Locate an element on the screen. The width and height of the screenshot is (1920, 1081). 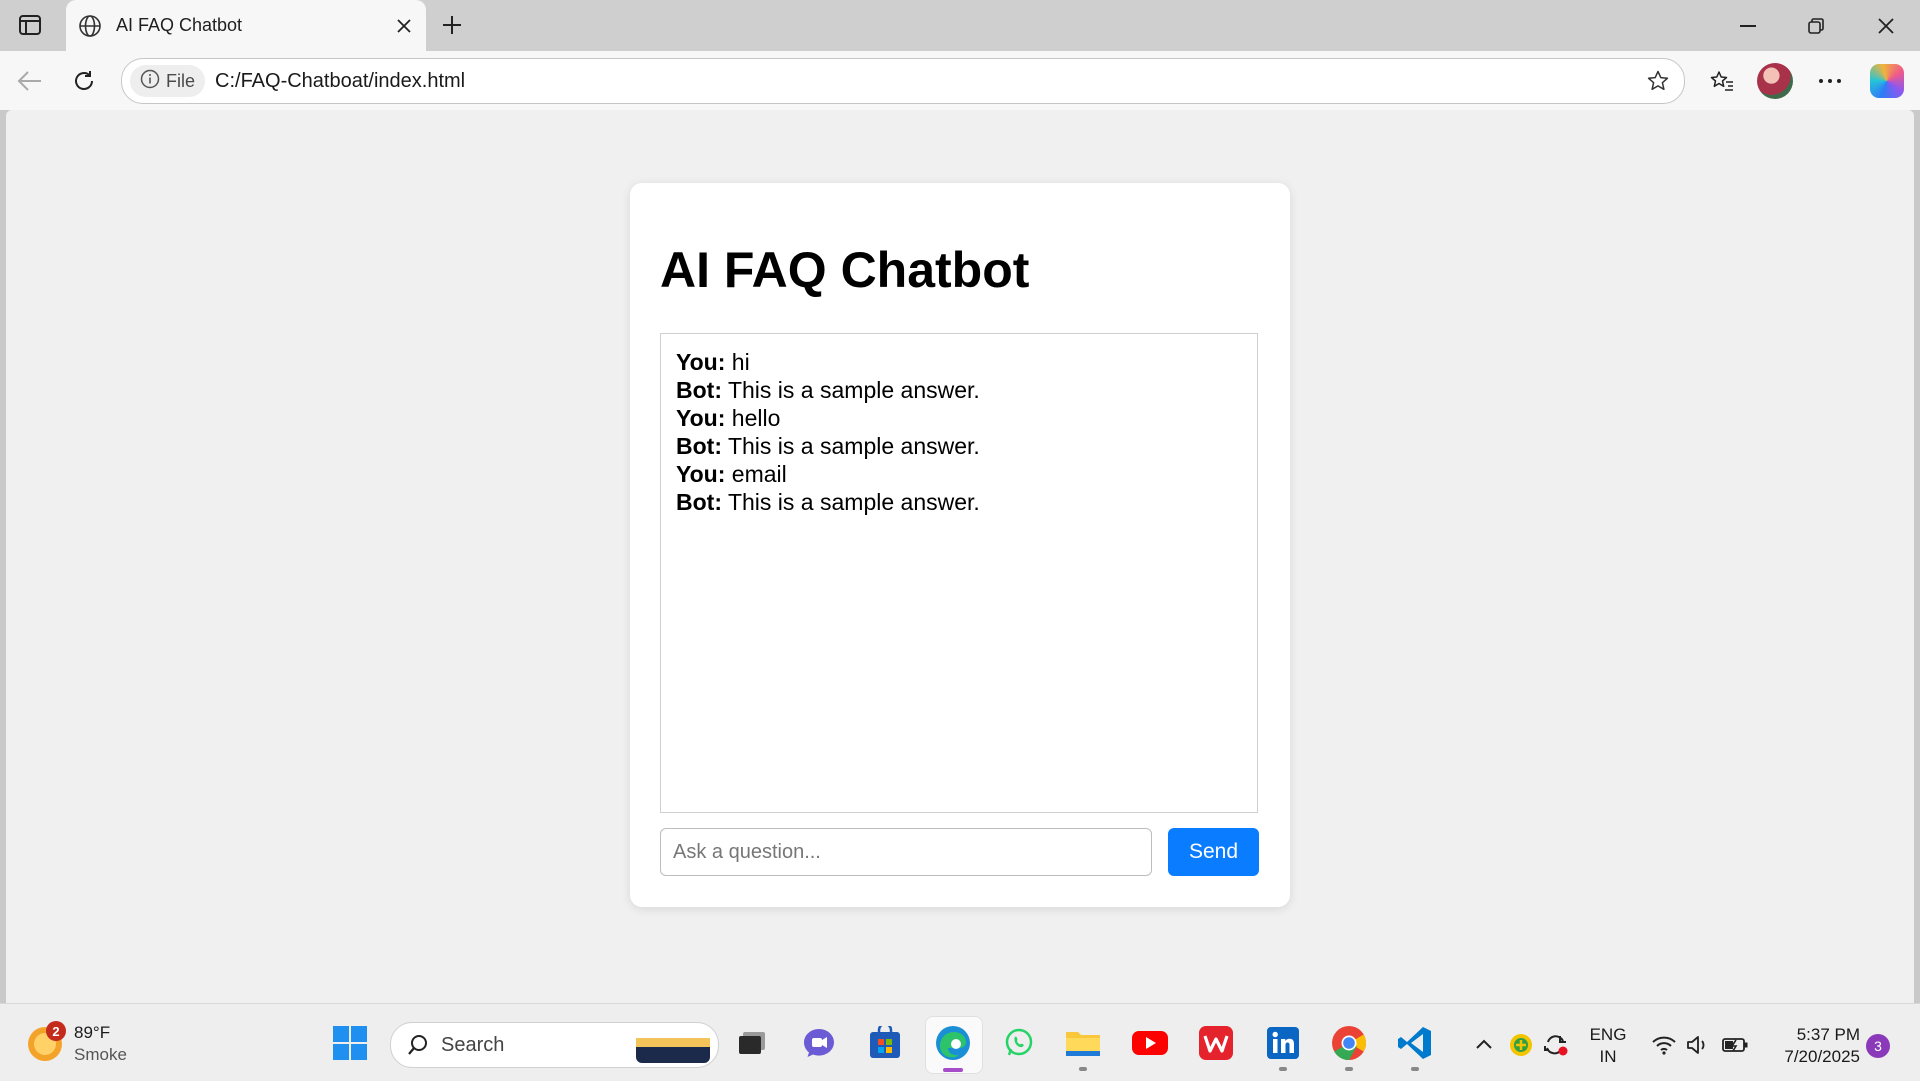
chat-message: You: hi is located at coordinates (959, 362).